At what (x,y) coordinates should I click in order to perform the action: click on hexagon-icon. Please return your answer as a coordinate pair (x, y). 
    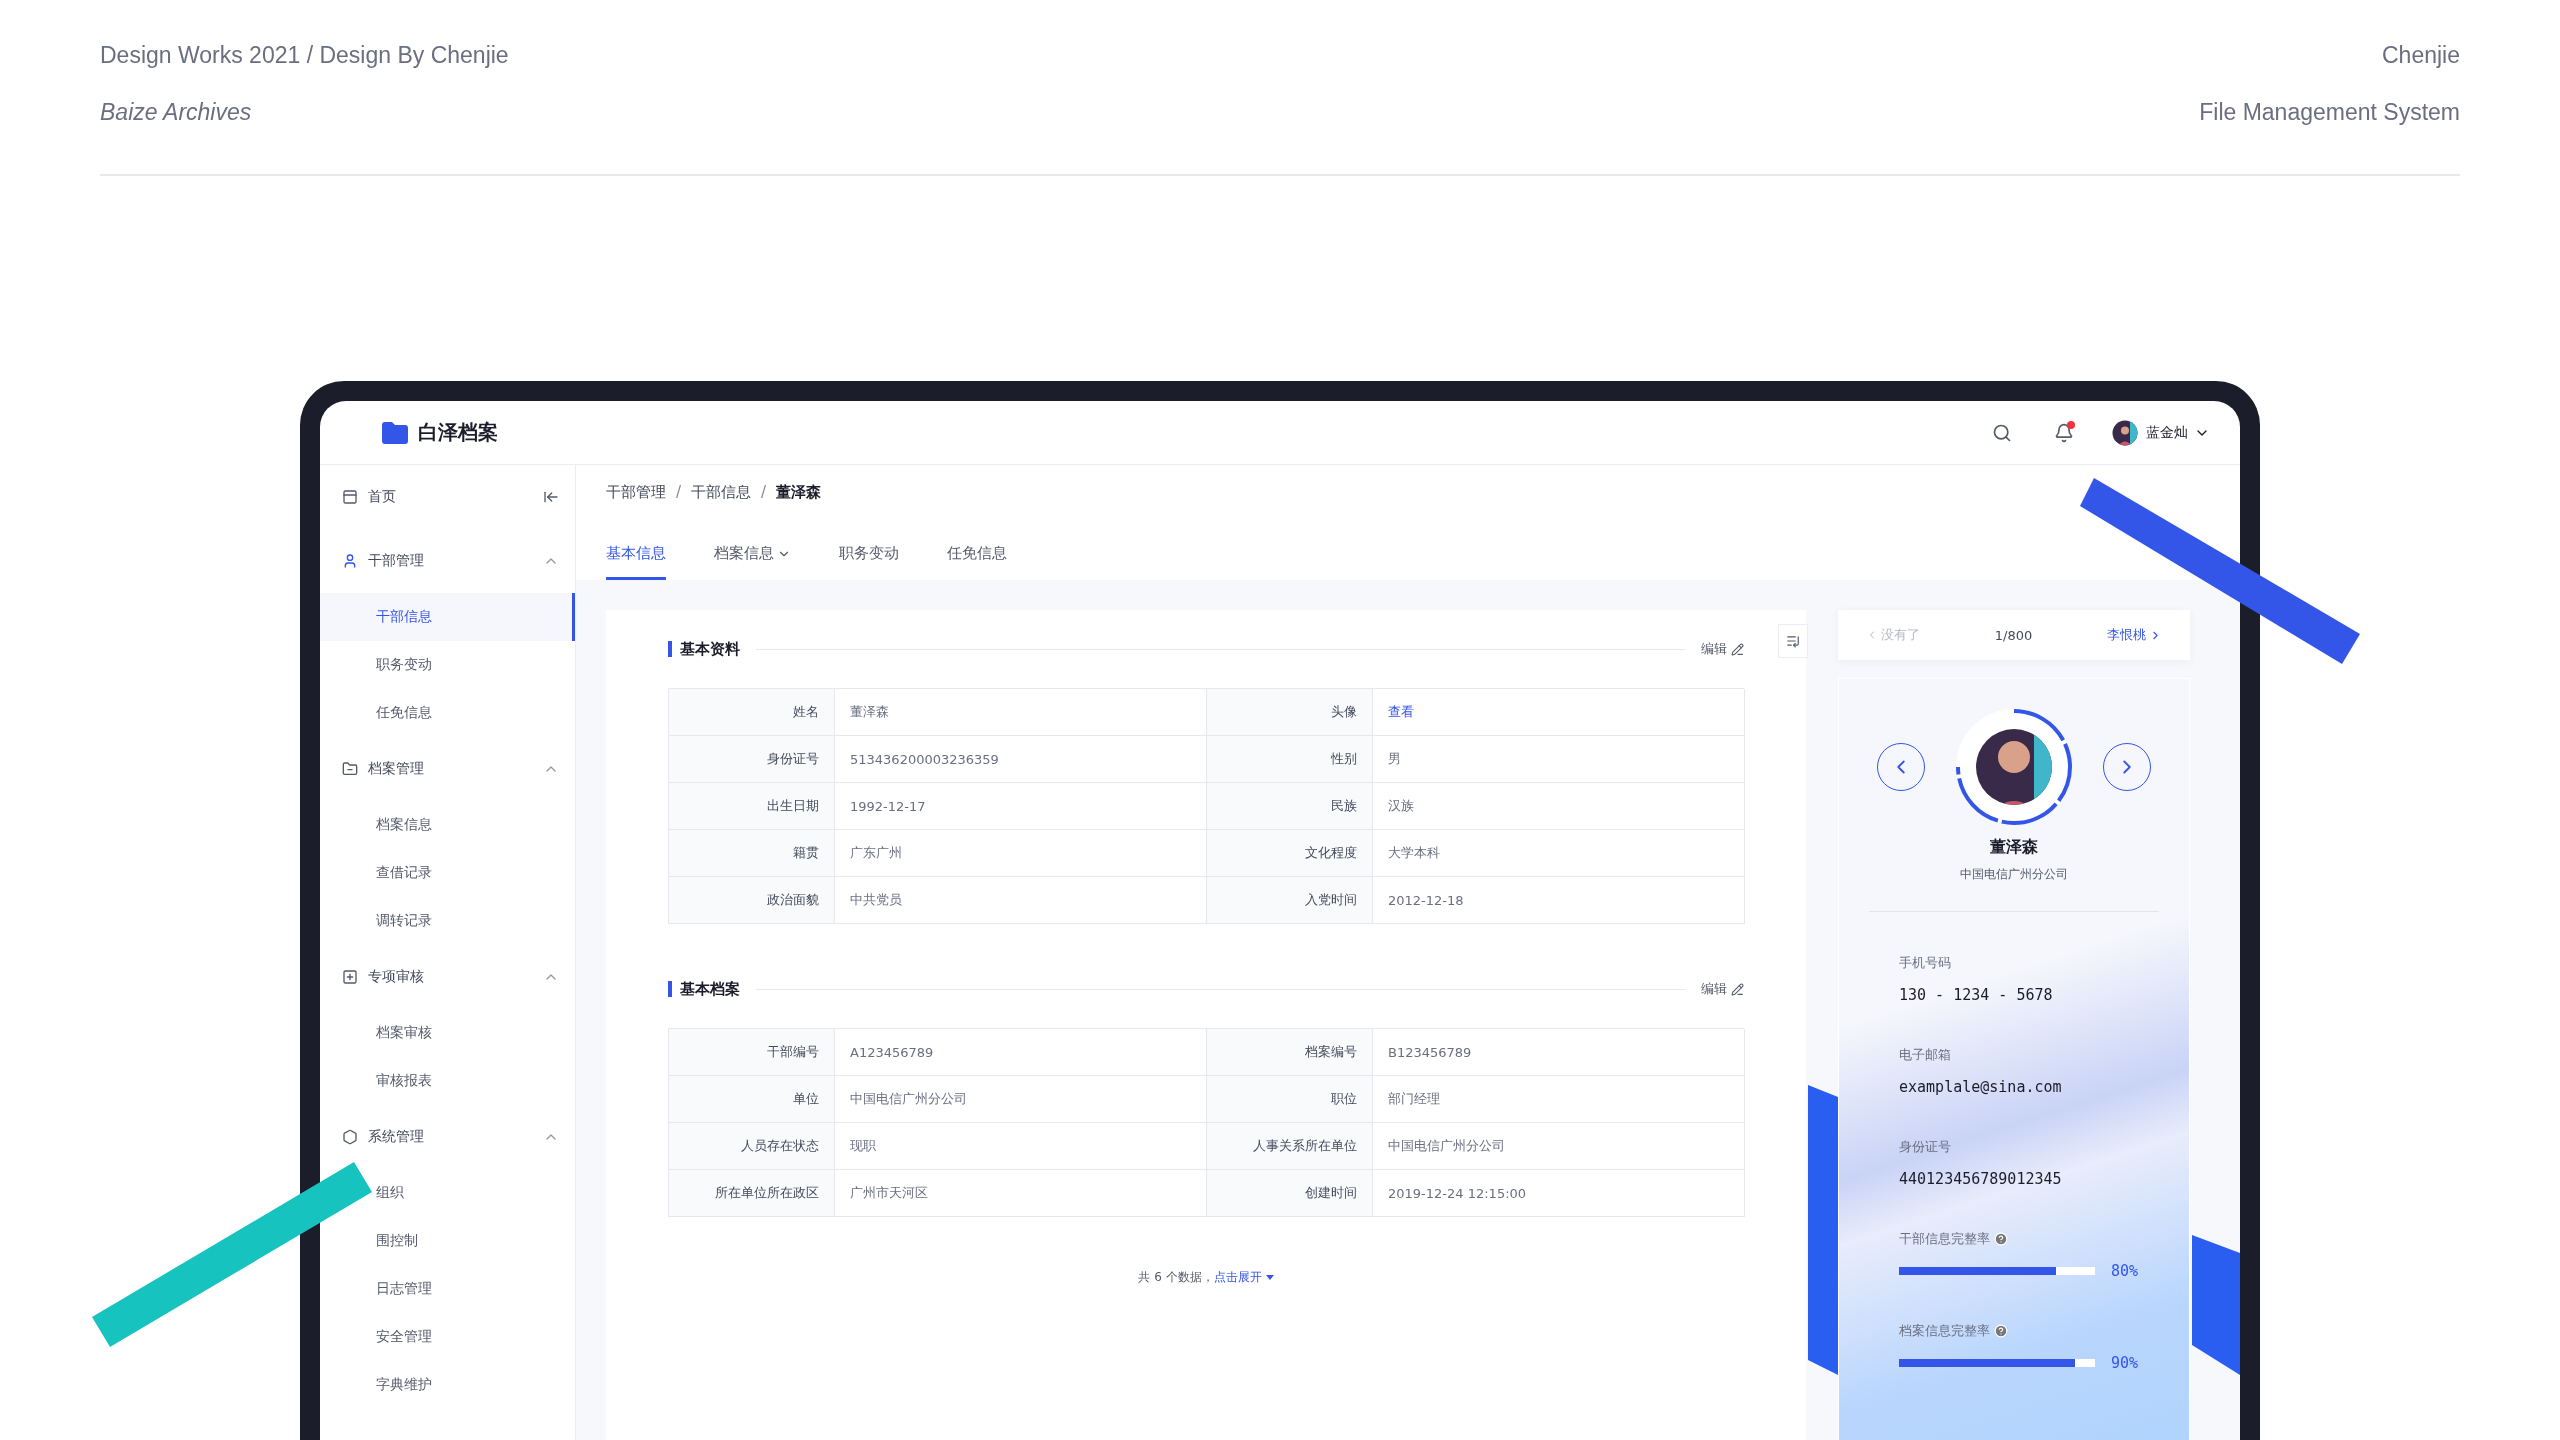
    Looking at the image, I should click on (350, 1137).